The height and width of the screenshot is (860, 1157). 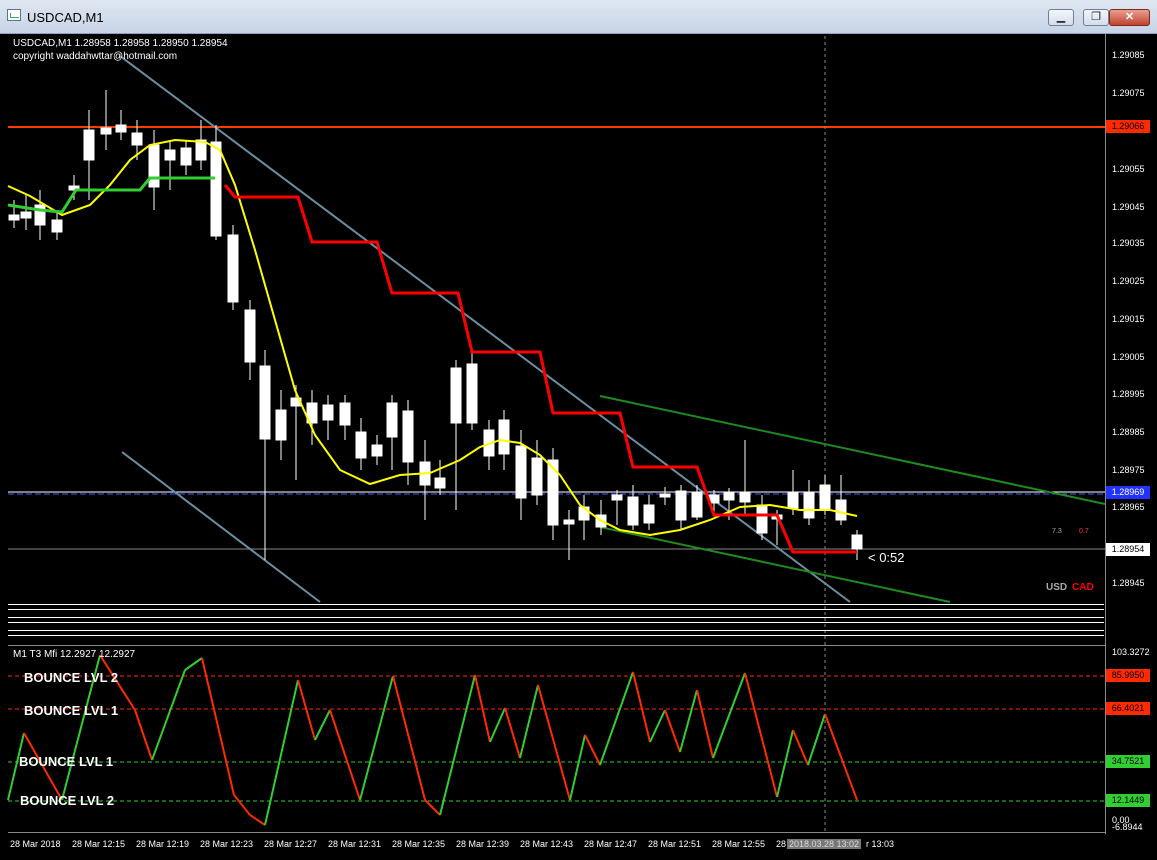 What do you see at coordinates (66, 761) in the screenshot?
I see `bounce-level-1-lower: BOUNCE LVL 1` at bounding box center [66, 761].